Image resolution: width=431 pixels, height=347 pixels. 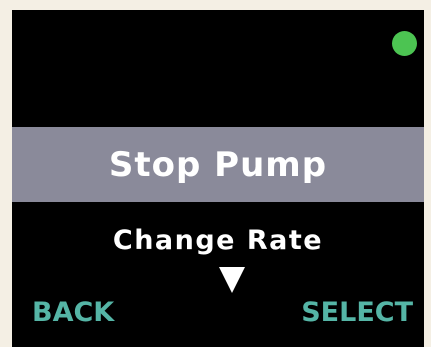 What do you see at coordinates (232, 280) in the screenshot?
I see `scroll-down-icon` at bounding box center [232, 280].